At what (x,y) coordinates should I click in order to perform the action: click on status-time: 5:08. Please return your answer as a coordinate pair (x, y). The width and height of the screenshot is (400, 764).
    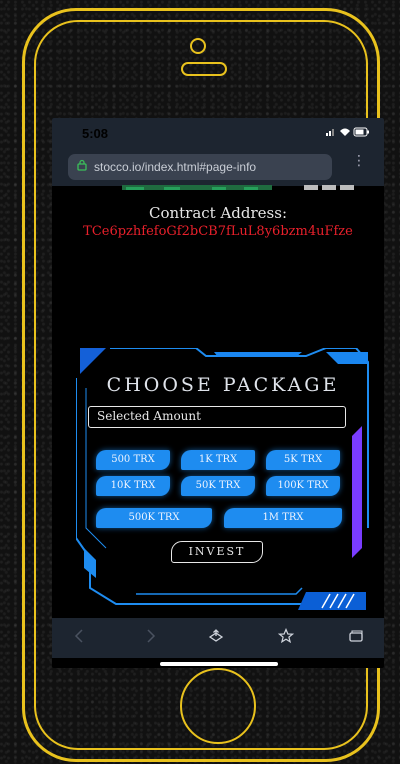
    Looking at the image, I should click on (95, 133).